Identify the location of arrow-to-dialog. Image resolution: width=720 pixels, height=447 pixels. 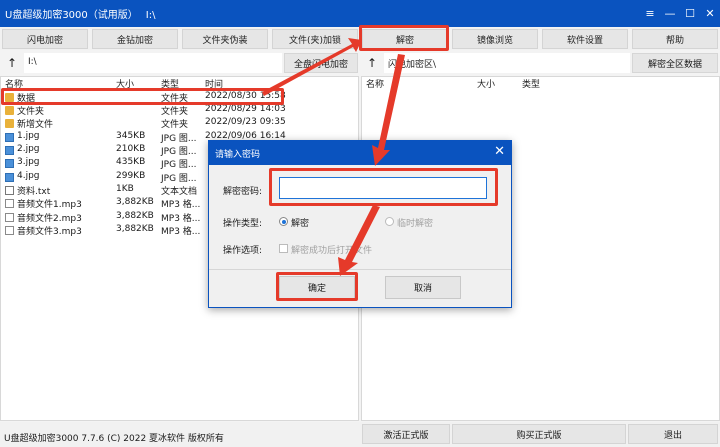
(388, 110).